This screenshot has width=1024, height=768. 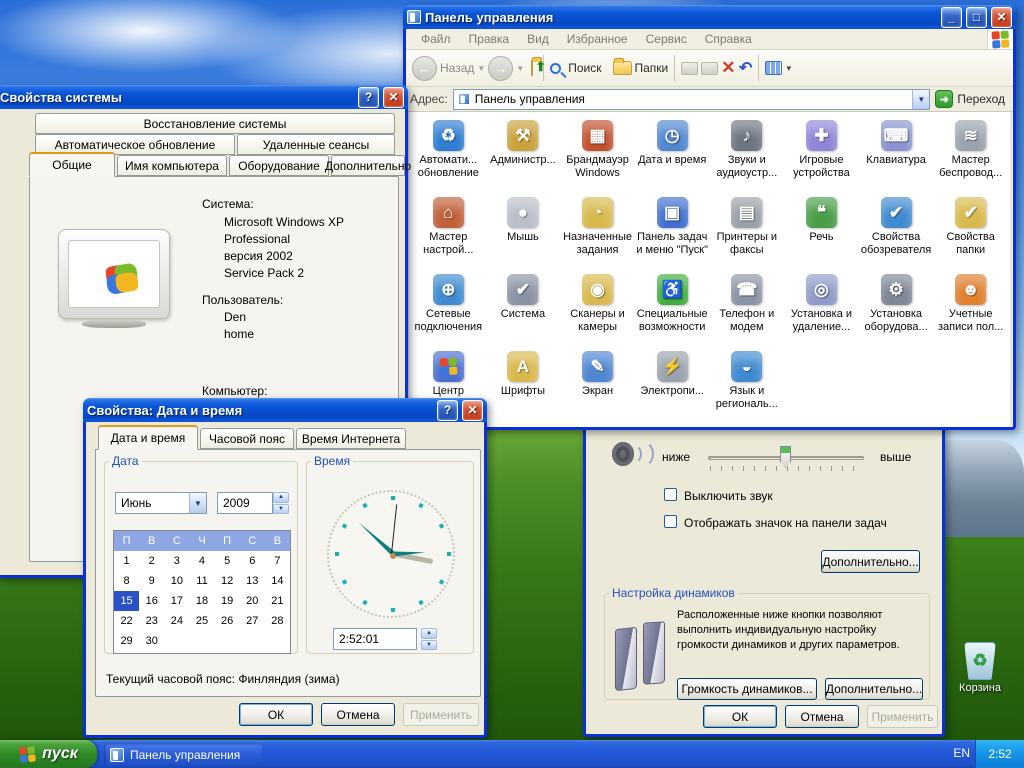 What do you see at coordinates (126, 581) in the screenshot?
I see `calendar-day: 8` at bounding box center [126, 581].